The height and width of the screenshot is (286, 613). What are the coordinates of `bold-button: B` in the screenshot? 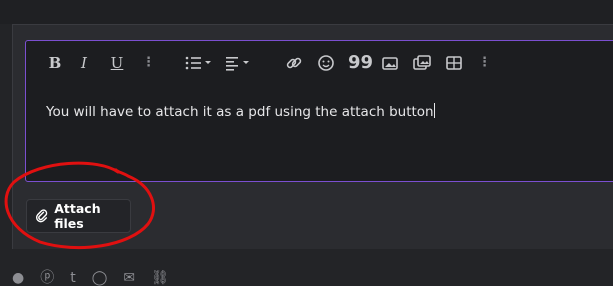 It's located at (55, 63).